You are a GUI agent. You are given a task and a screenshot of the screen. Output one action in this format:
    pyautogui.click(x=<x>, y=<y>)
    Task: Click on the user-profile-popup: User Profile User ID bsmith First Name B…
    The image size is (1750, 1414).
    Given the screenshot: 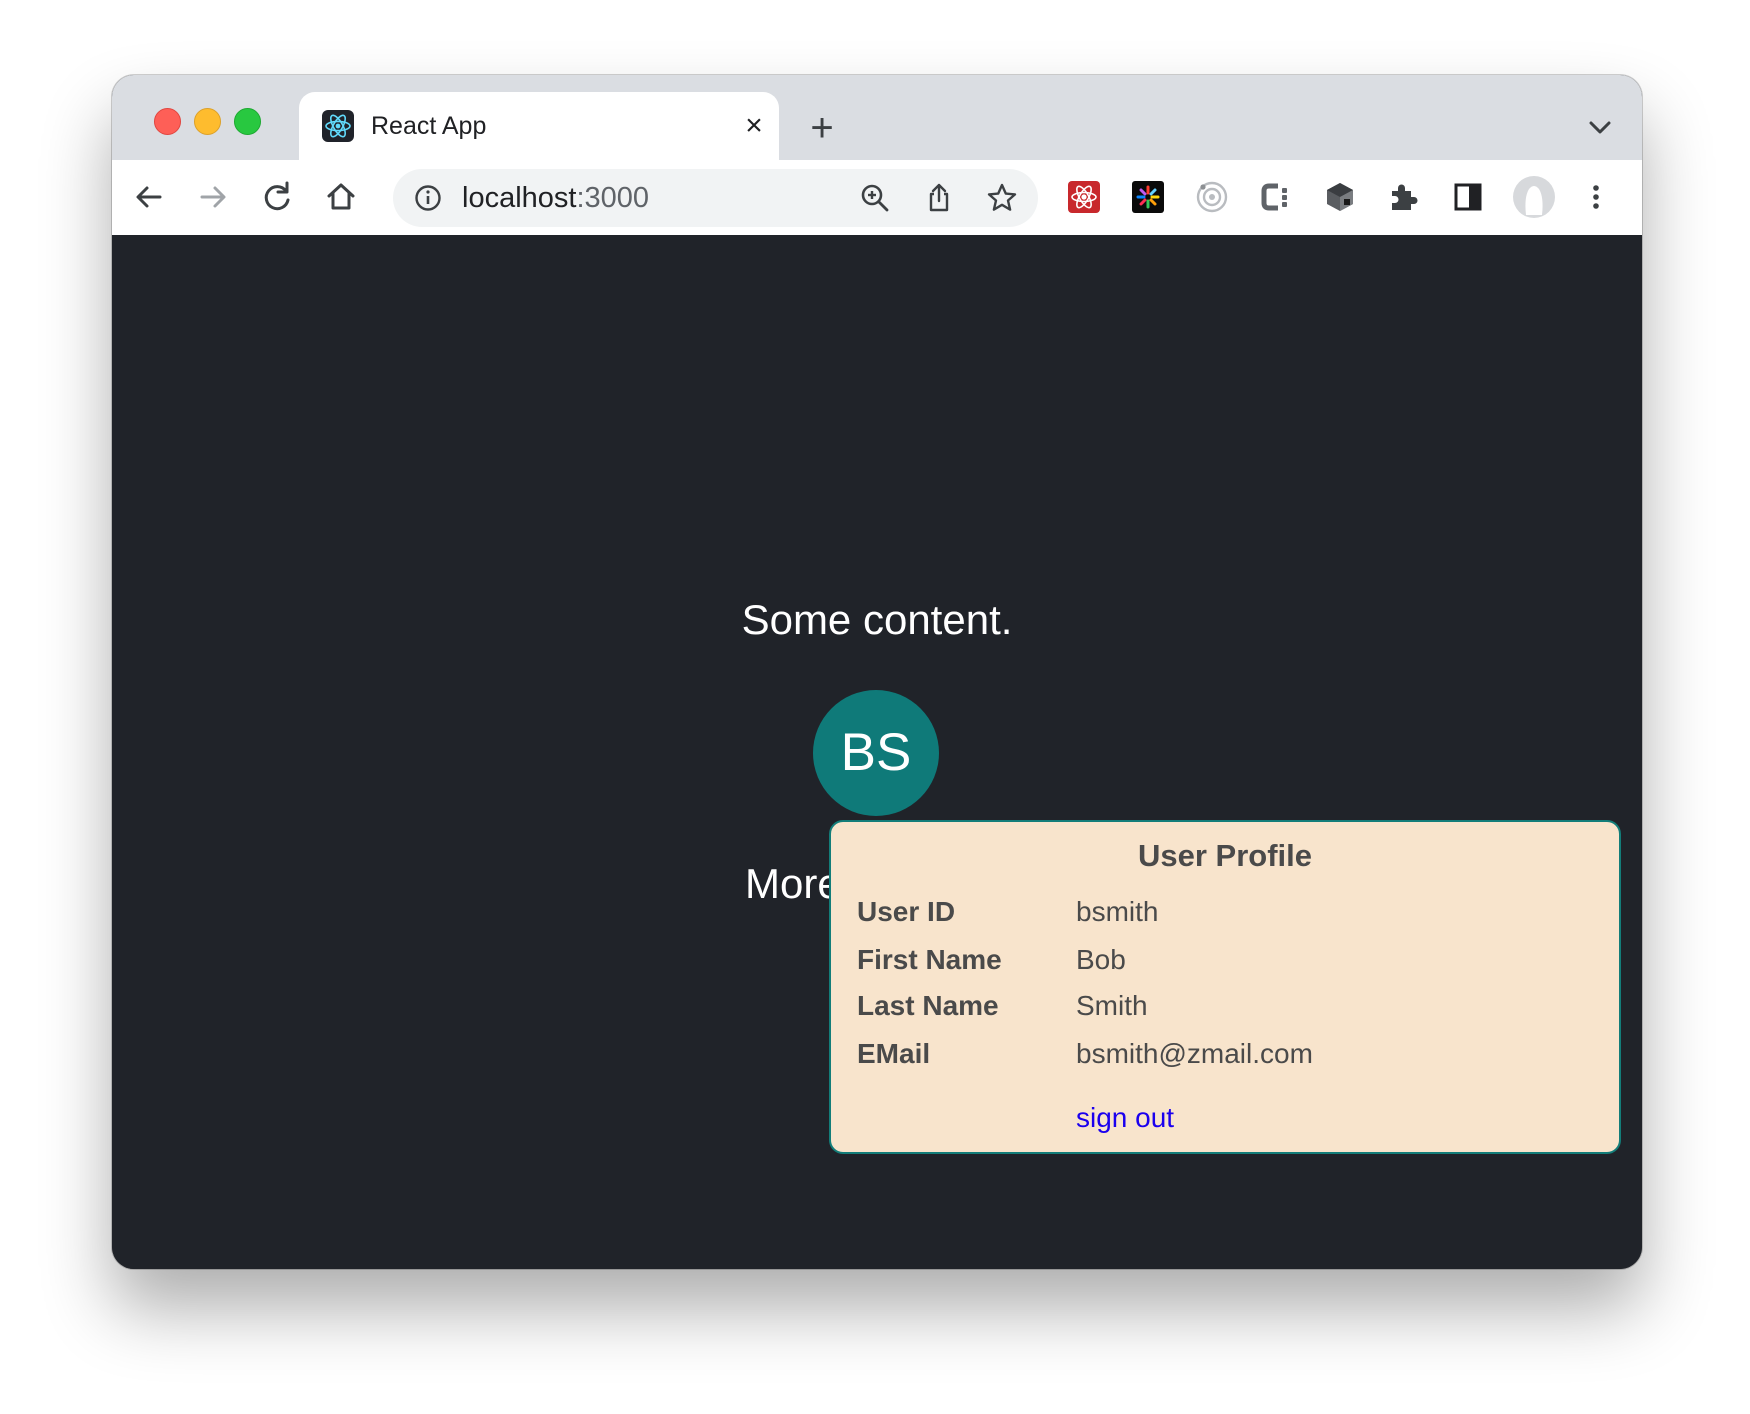 What is the action you would take?
    pyautogui.click(x=1225, y=987)
    